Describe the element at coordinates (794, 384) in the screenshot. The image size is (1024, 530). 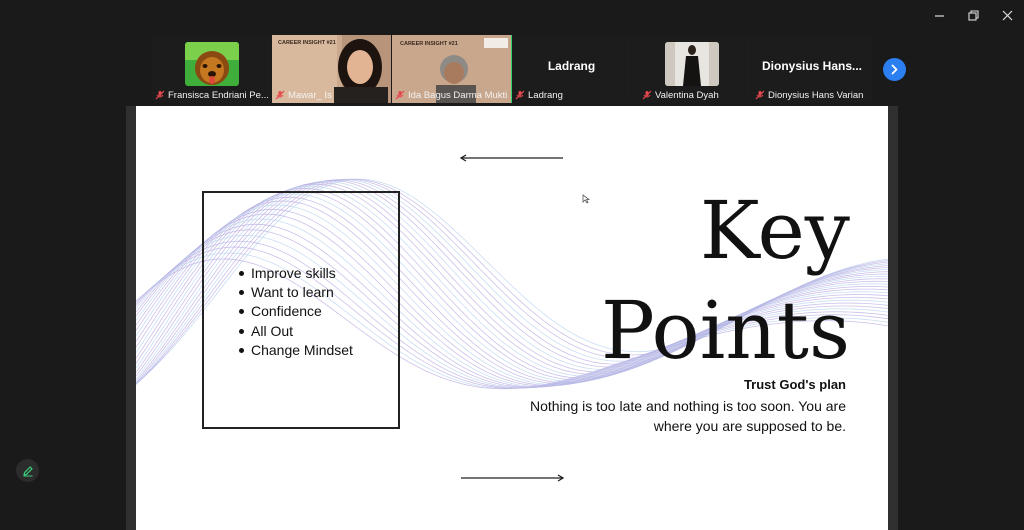
I see `slide-subtitle: Trust God's plan` at that location.